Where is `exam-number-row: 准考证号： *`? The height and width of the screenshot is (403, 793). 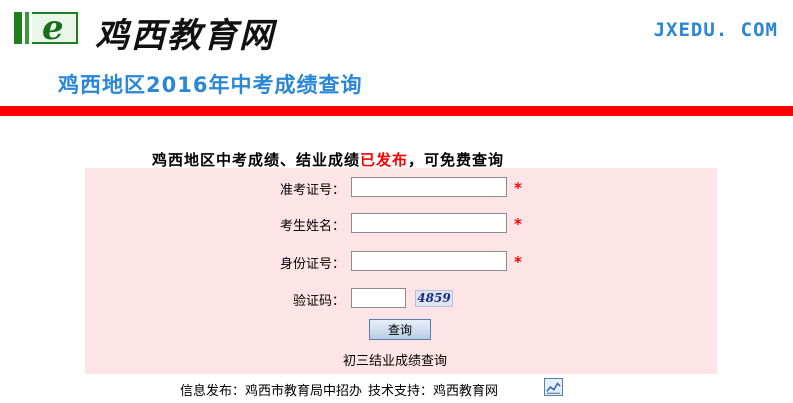 exam-number-row: 准考证号： * is located at coordinates (401, 188).